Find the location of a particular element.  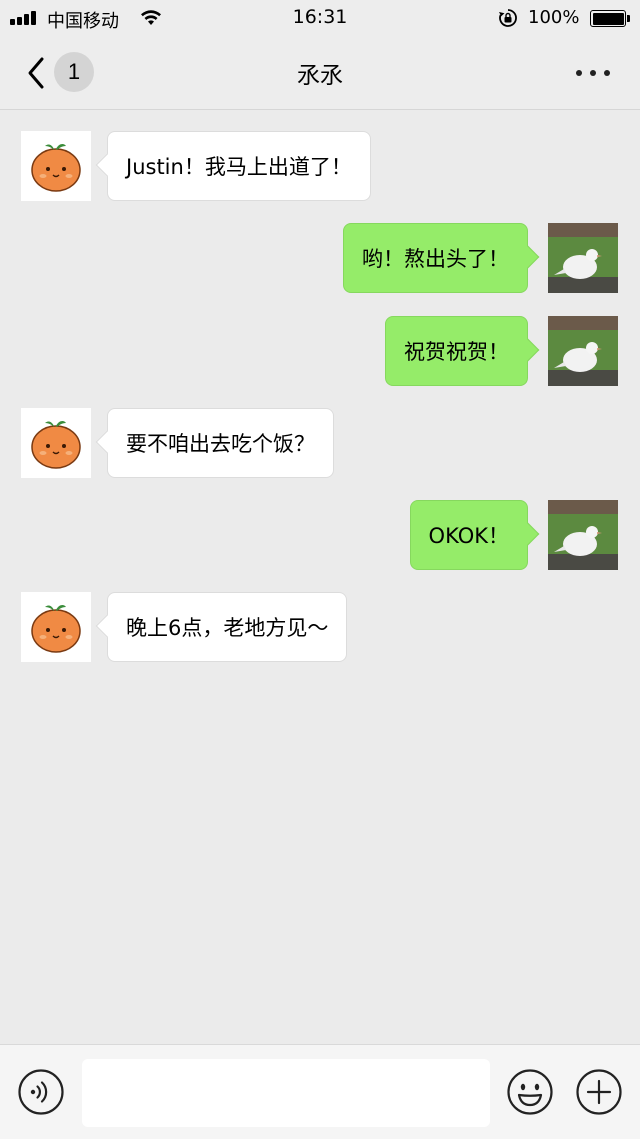

emoji-icon is located at coordinates (530, 1092).